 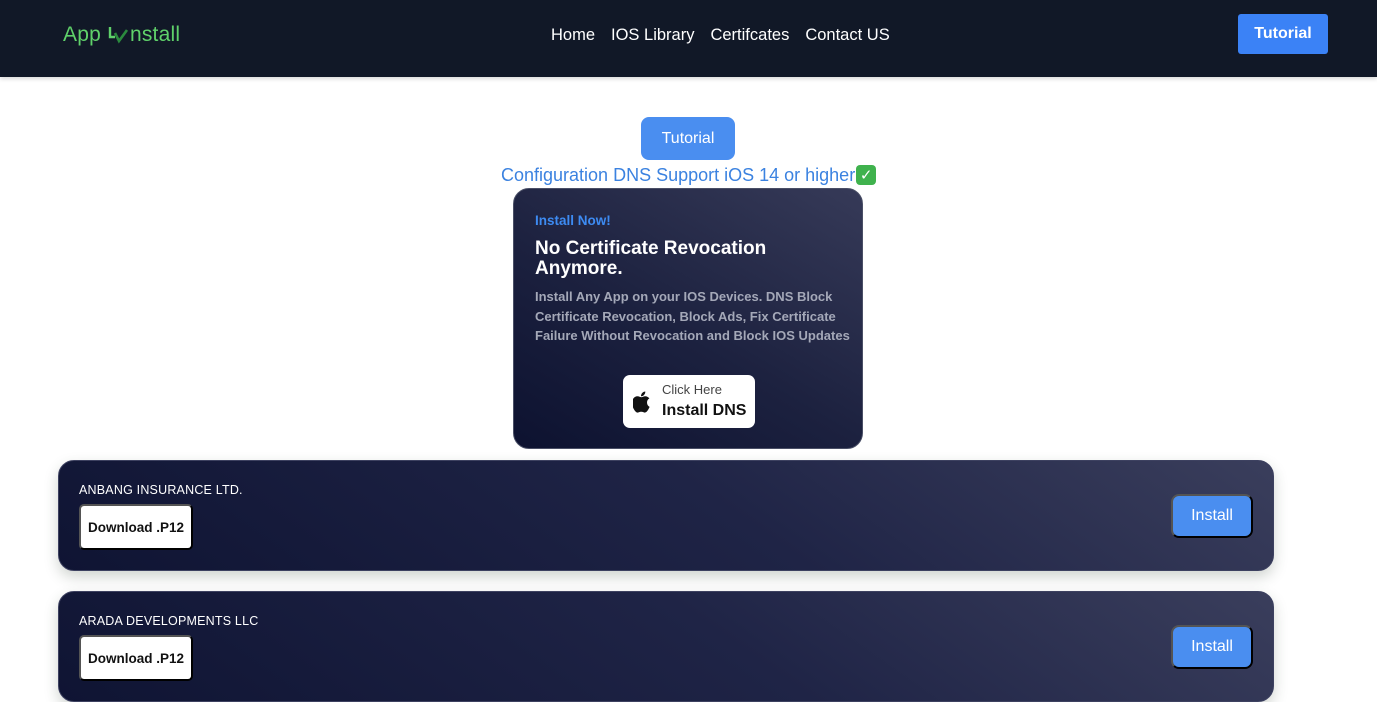 I want to click on check-mark-icon: ✓, so click(x=866, y=175).